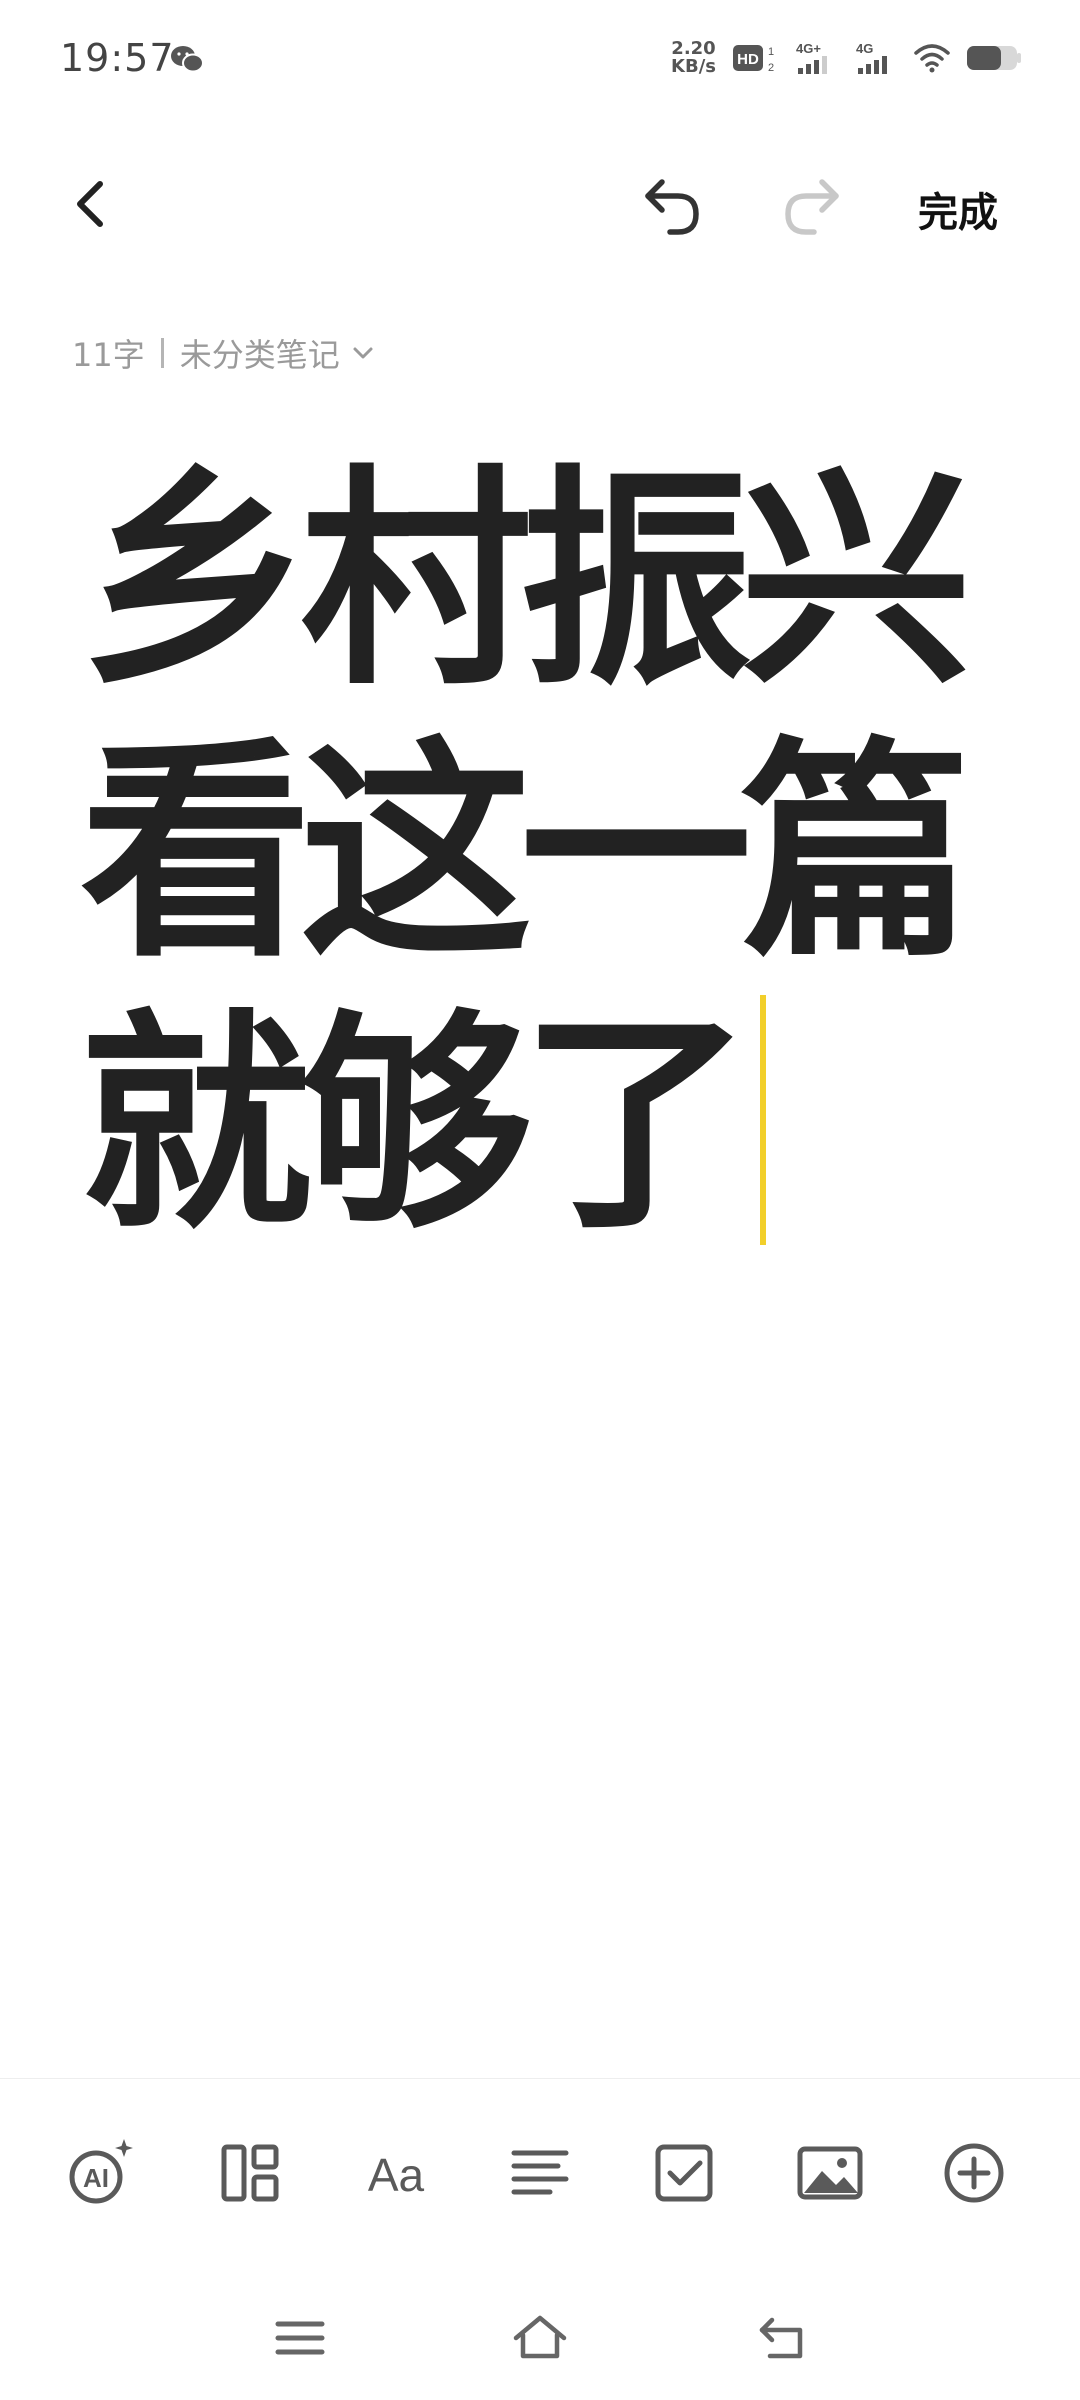 The width and height of the screenshot is (1080, 2400). Describe the element at coordinates (771, 52) in the screenshot. I see `svg-text: 1` at that location.